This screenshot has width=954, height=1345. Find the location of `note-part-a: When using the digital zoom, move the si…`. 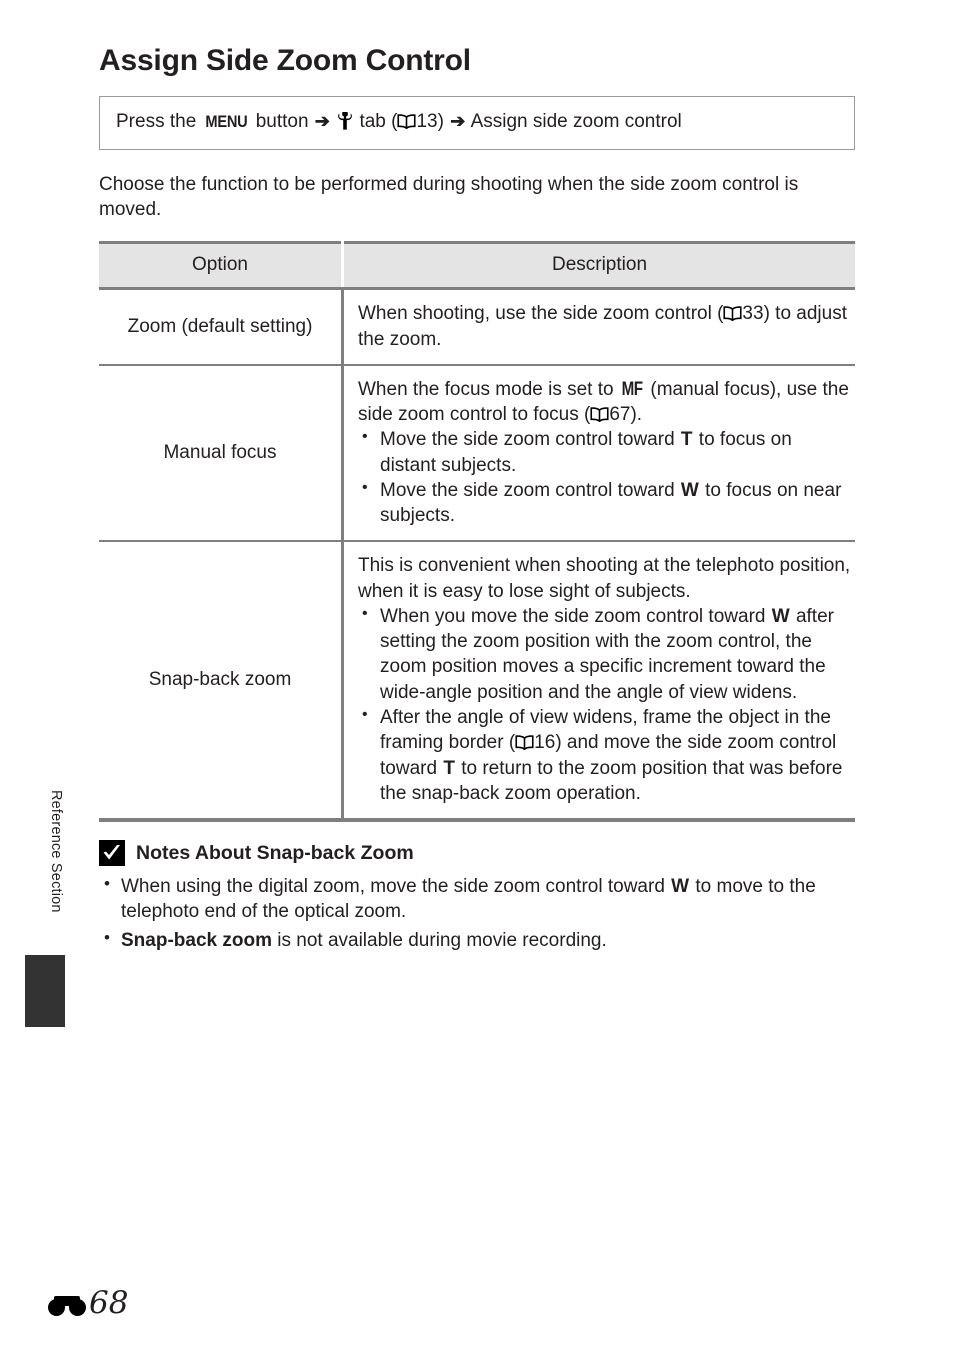

note-part-a: When using the digital zoom, move the si… is located at coordinates (396, 887).